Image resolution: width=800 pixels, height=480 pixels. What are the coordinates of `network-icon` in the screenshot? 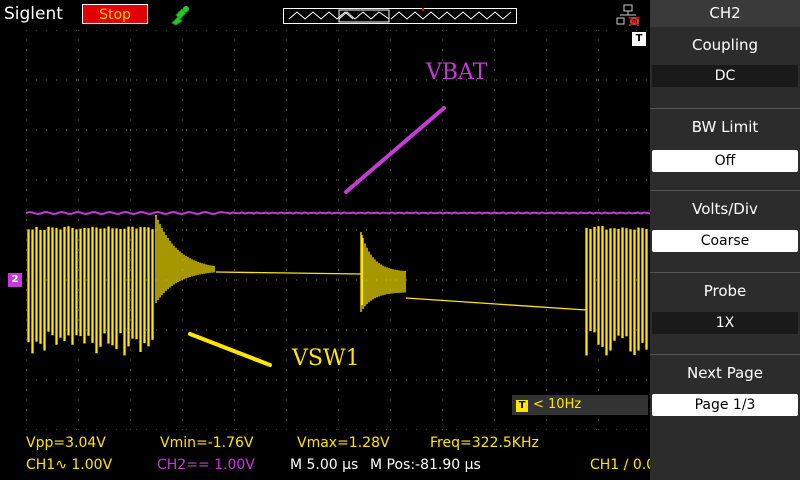 It's located at (628, 15).